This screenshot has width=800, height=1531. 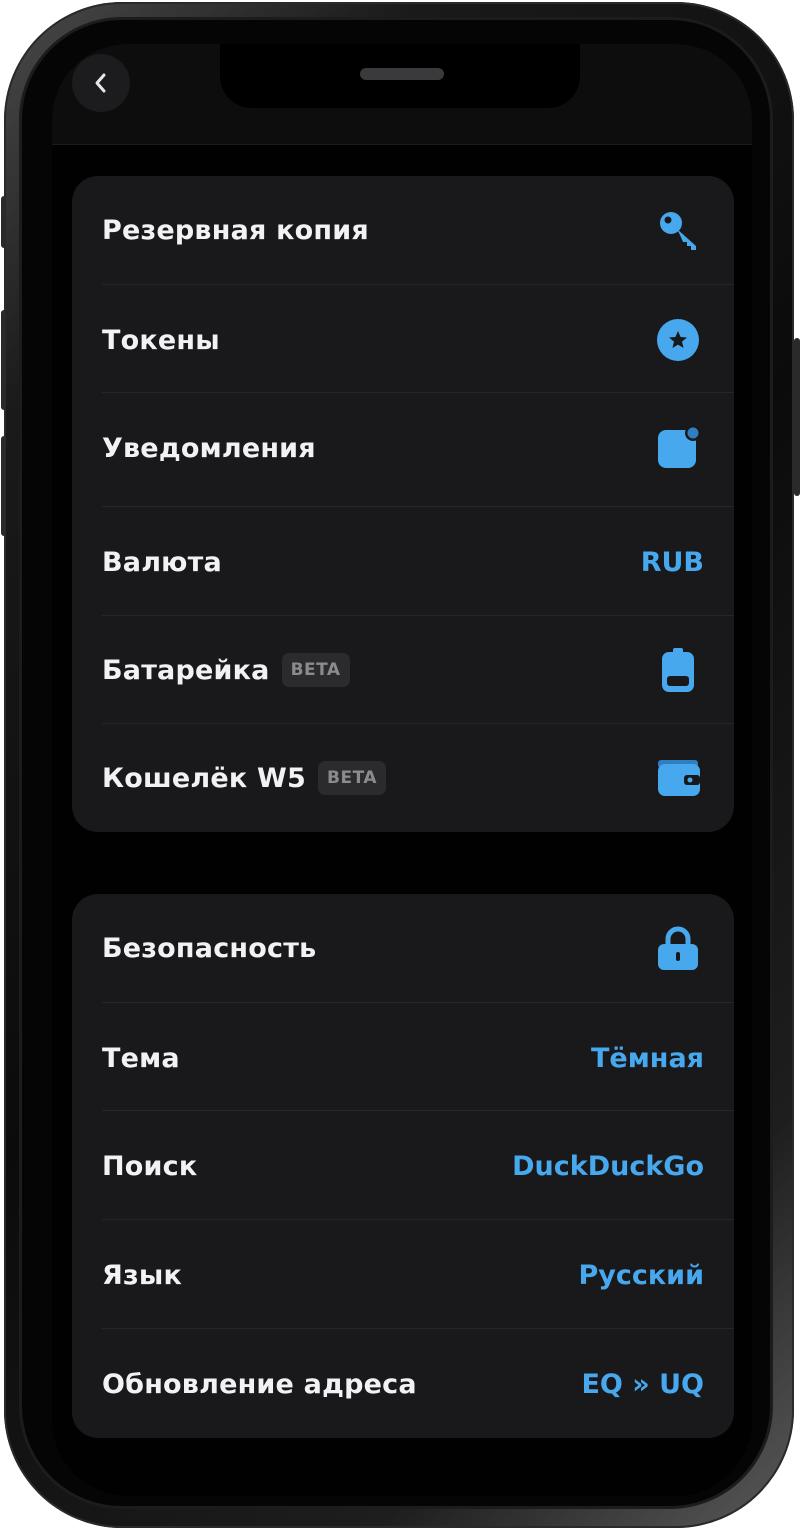 What do you see at coordinates (403, 1058) in the screenshot?
I see `row-theme: Тема Тёмная` at bounding box center [403, 1058].